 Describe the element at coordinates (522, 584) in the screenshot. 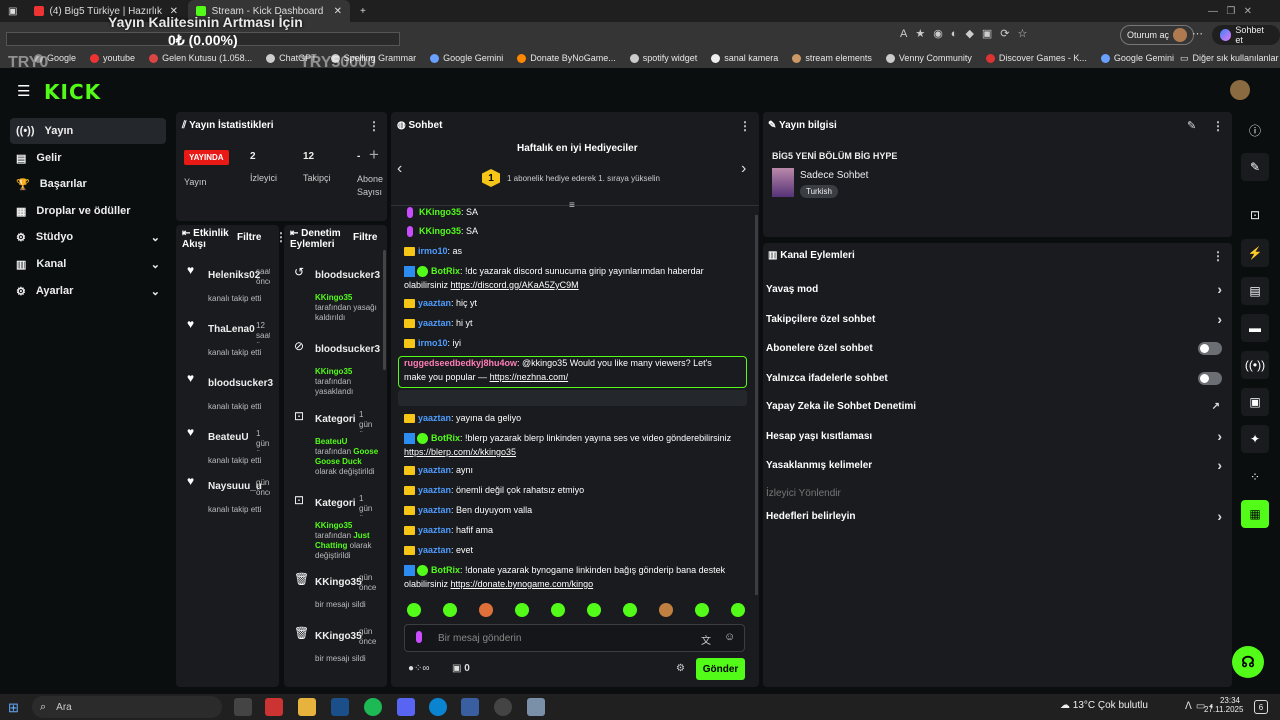

I see `chat-link: https://donate.bynogame.com/kingo` at that location.